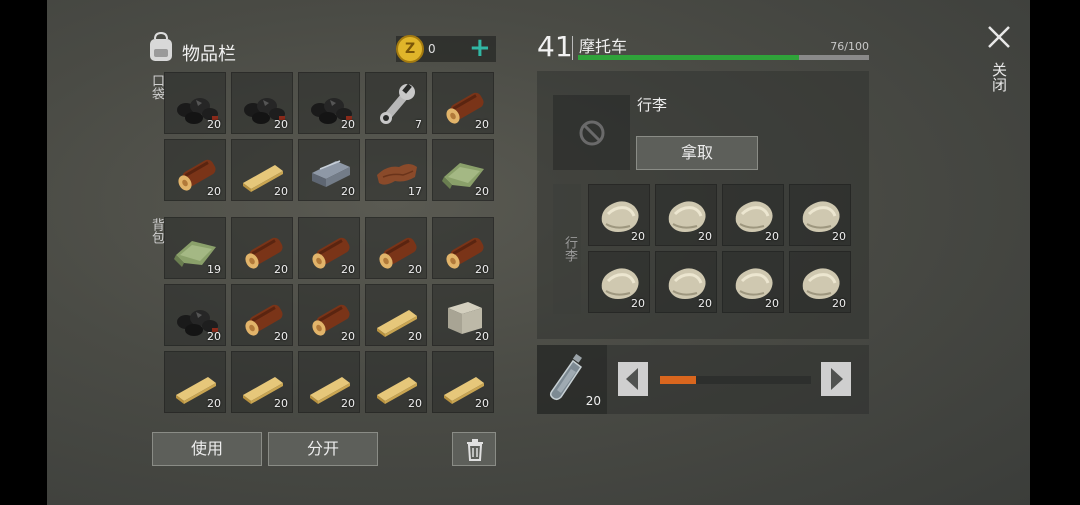  I want to click on fuel-prev-button, so click(633, 379).